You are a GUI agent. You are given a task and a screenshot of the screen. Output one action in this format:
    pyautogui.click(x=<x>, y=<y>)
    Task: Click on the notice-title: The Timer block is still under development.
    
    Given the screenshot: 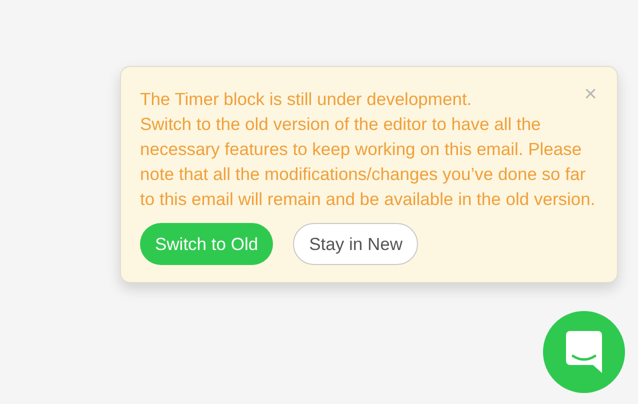 What is the action you would take?
    pyautogui.click(x=306, y=99)
    